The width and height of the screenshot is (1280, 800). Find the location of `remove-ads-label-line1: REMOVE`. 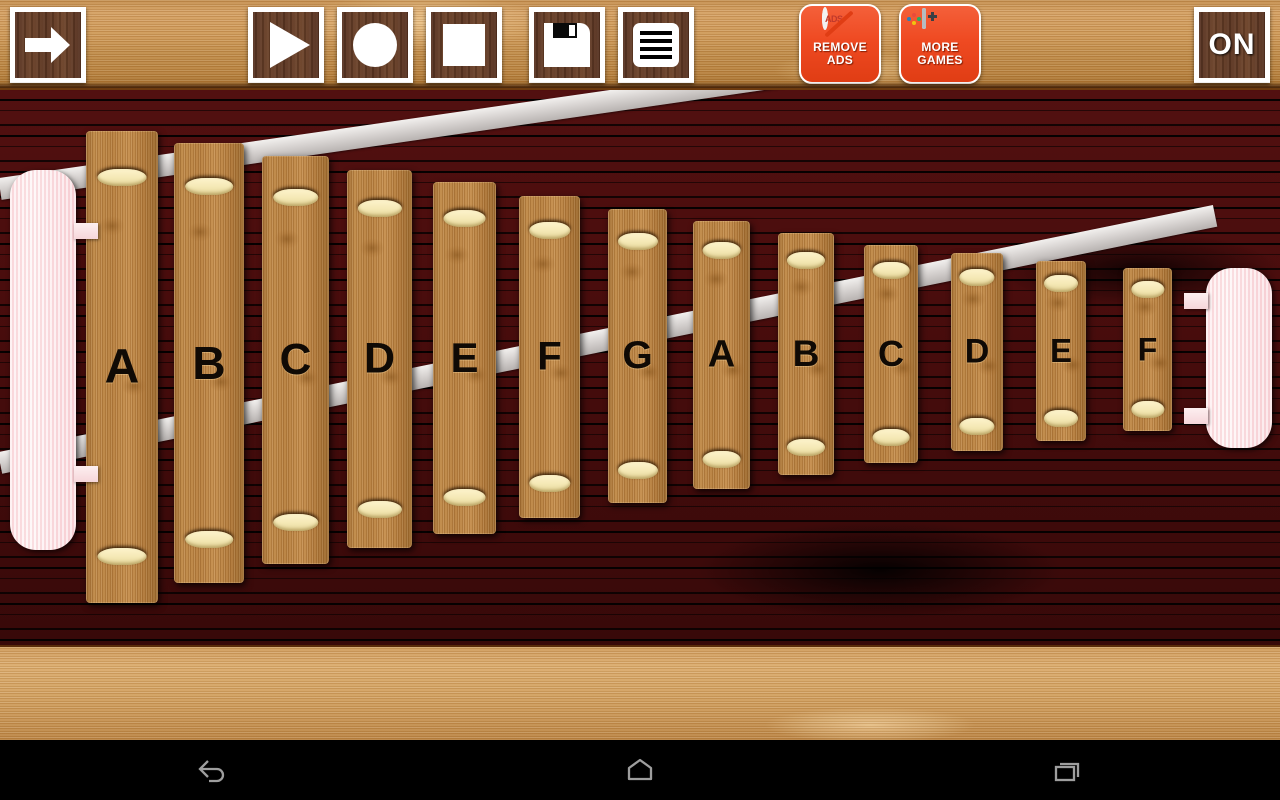

remove-ads-label-line1: REMOVE is located at coordinates (840, 47).